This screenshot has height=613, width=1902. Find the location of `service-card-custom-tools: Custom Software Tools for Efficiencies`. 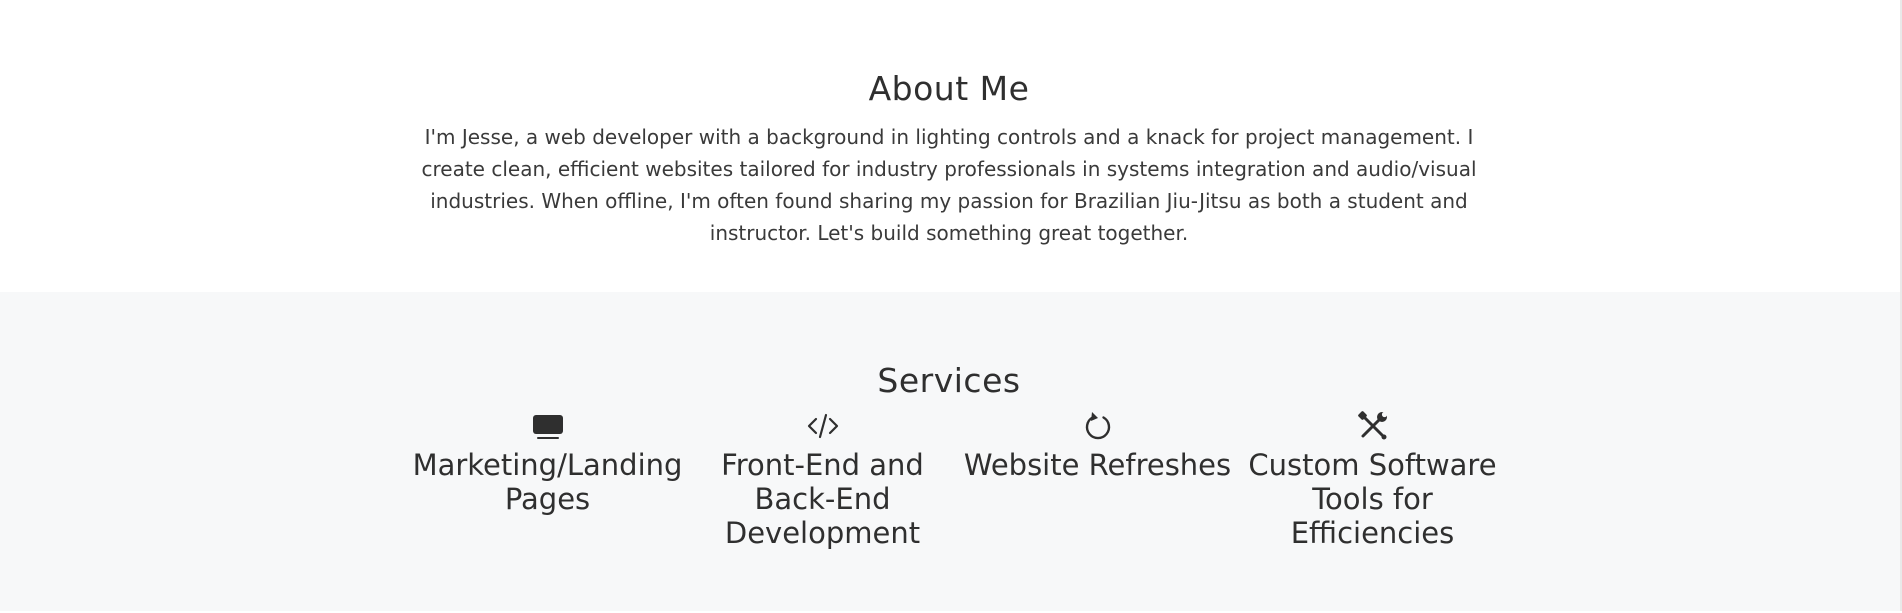

service-card-custom-tools: Custom Software Tools for Efficiencies is located at coordinates (1372, 480).